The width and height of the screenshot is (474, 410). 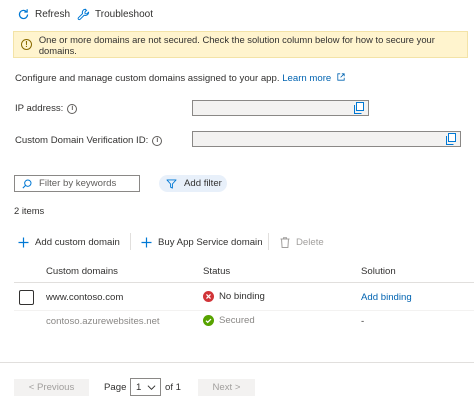 What do you see at coordinates (171, 183) in the screenshot?
I see `filter-icon` at bounding box center [171, 183].